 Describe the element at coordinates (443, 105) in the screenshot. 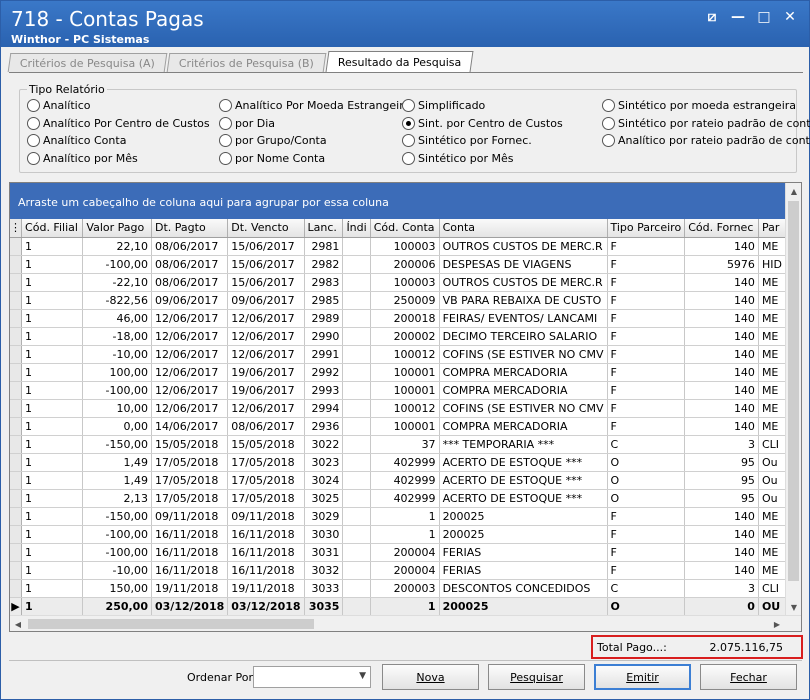

I see `report-type-radio: Simplificado` at that location.